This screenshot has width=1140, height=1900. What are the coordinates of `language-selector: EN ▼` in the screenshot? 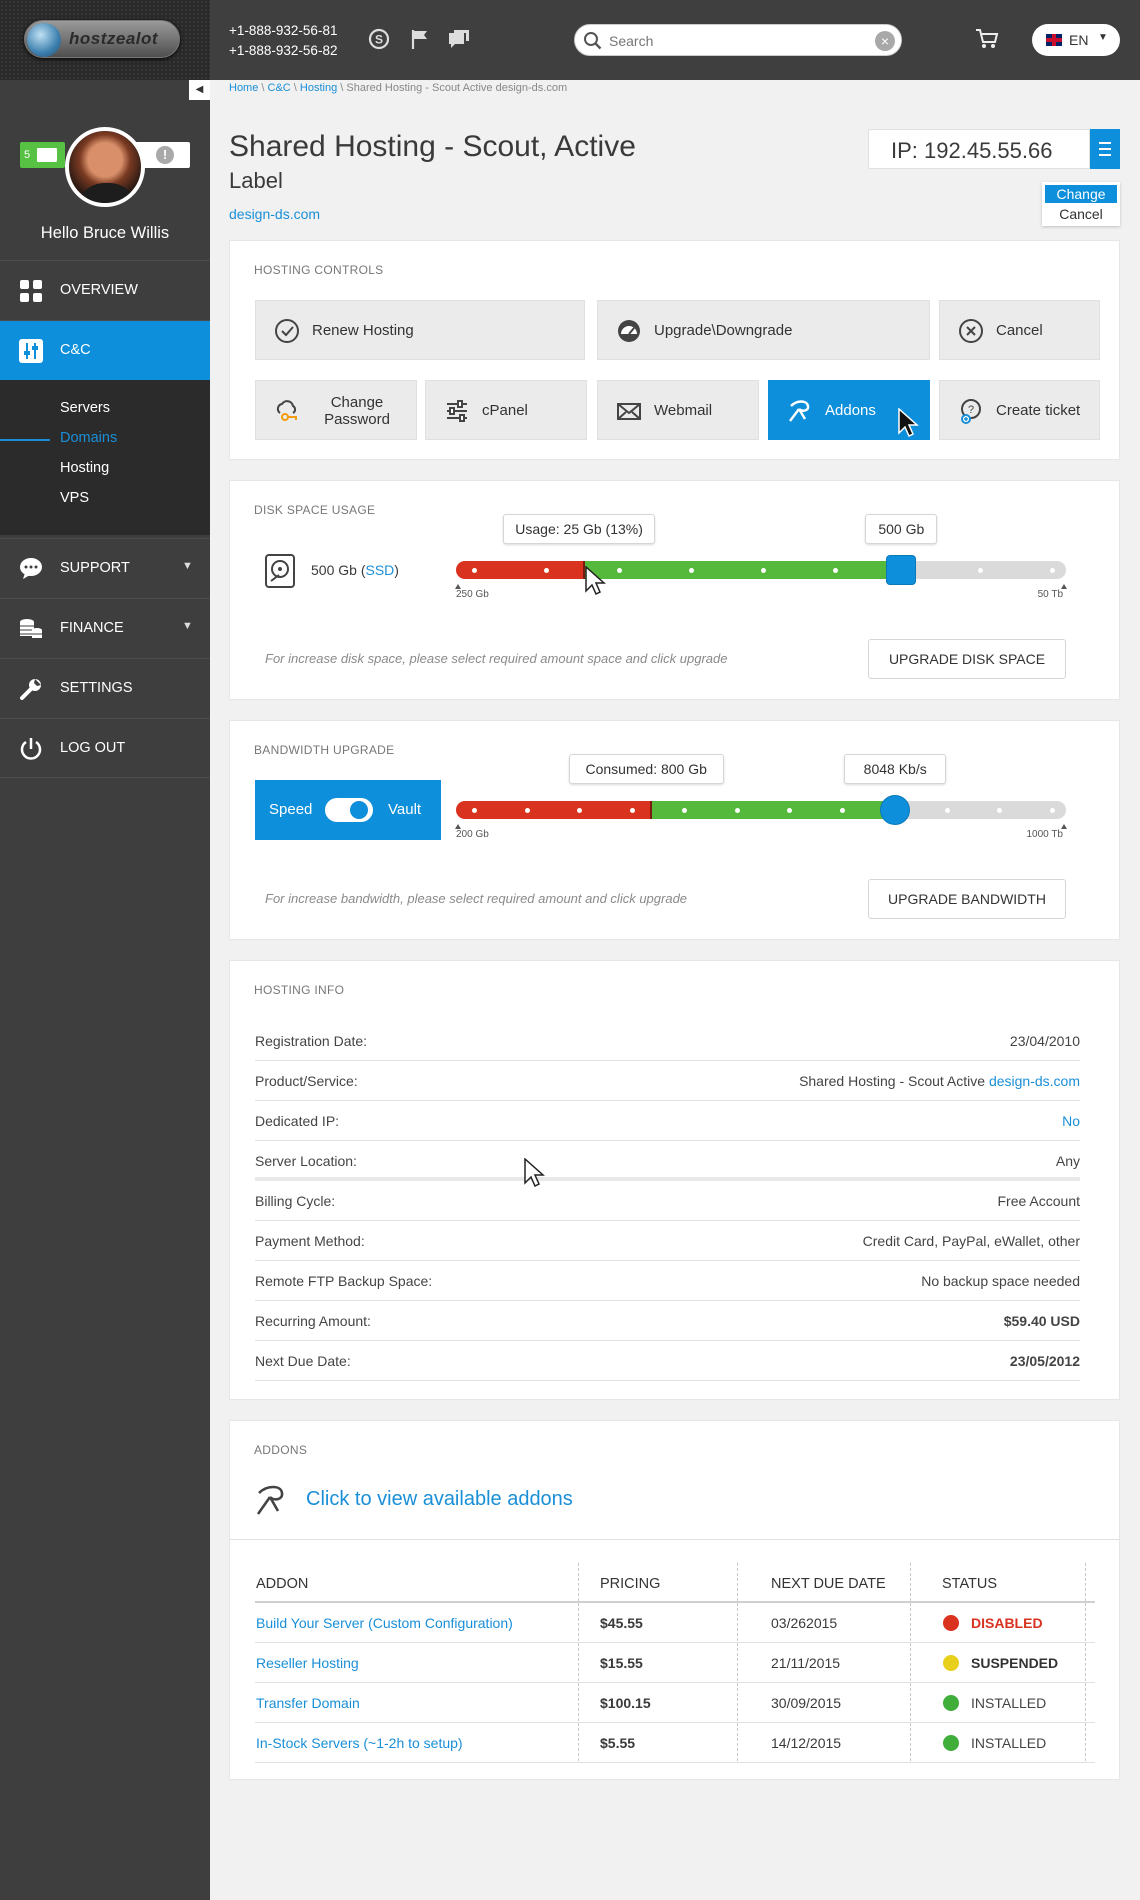 It's located at (1076, 40).